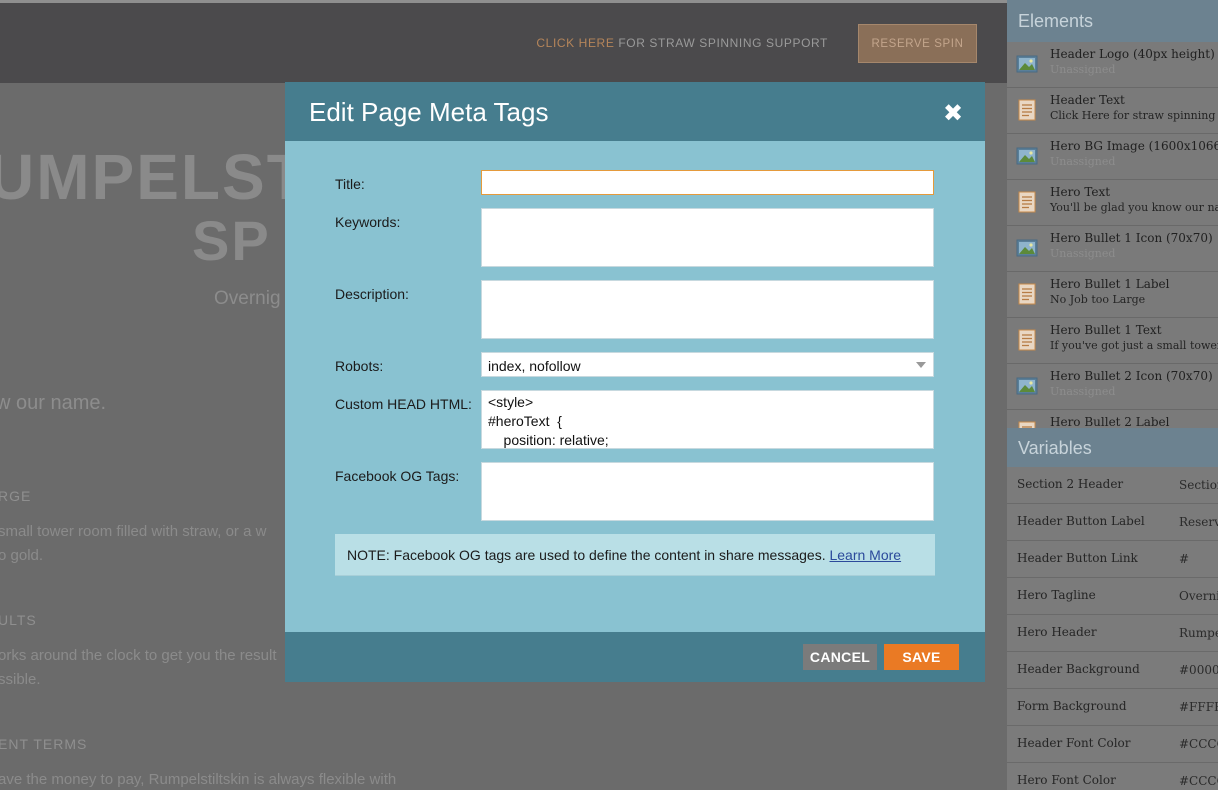 This screenshot has width=1218, height=790. What do you see at coordinates (368, 222) in the screenshot?
I see `keywords-label: Keywords:` at bounding box center [368, 222].